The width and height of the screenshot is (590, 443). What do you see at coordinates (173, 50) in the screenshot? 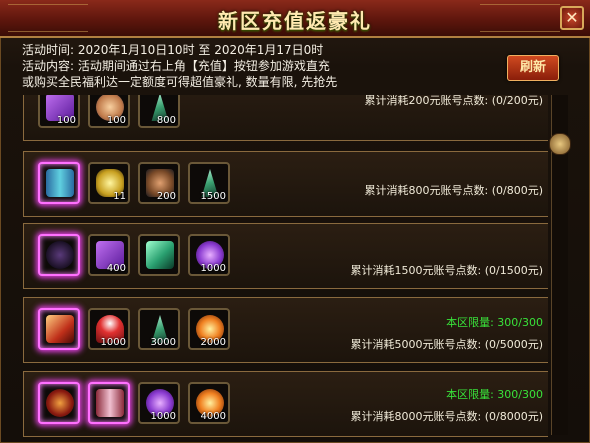
I see `event-time-text: 活动时间: 2020年1月10日10时 至 2020年1月17日0时` at bounding box center [173, 50].